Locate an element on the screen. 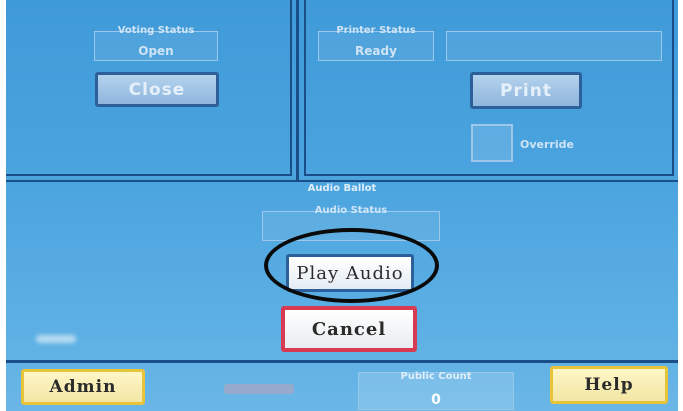 The height and width of the screenshot is (411, 683). voting-status-label: Voting Status is located at coordinates (156, 30).